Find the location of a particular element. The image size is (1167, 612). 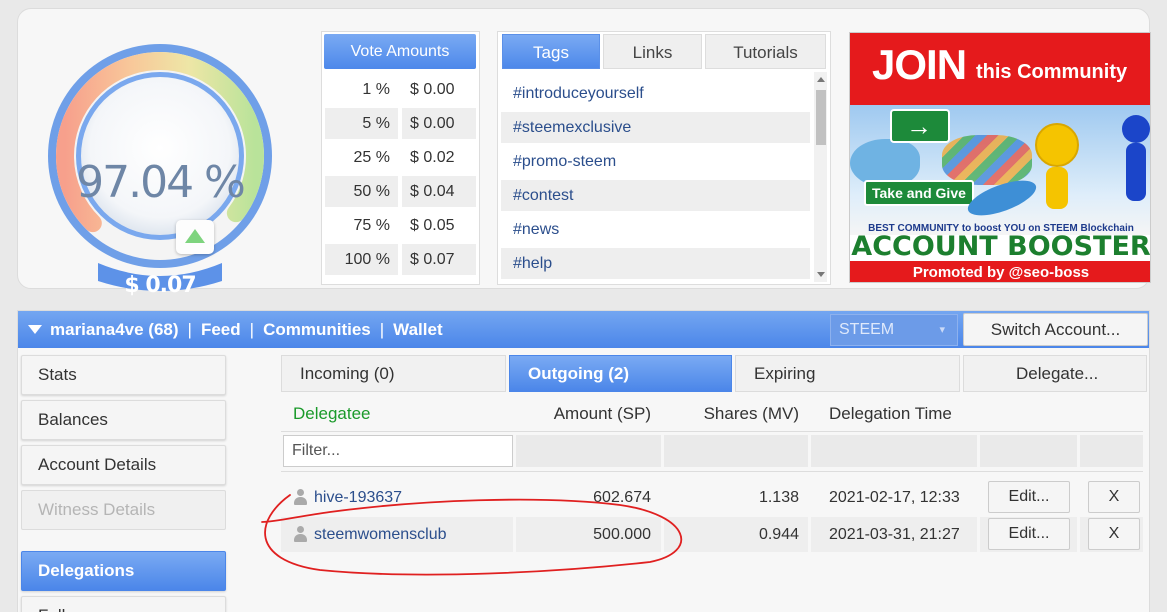

vote-pct: 100 % is located at coordinates (361, 259).